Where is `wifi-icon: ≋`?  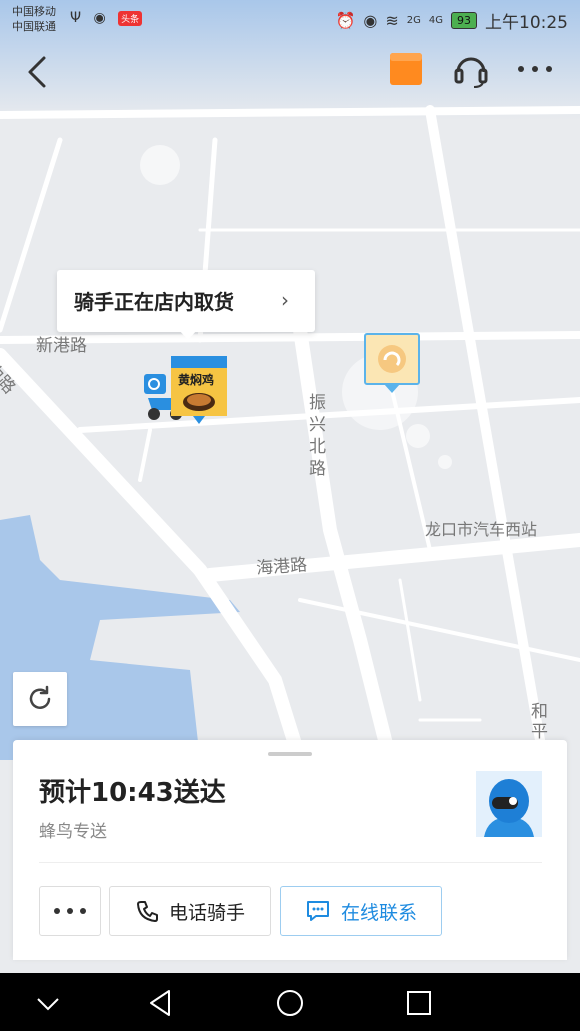
wifi-icon: ≋ is located at coordinates (392, 20).